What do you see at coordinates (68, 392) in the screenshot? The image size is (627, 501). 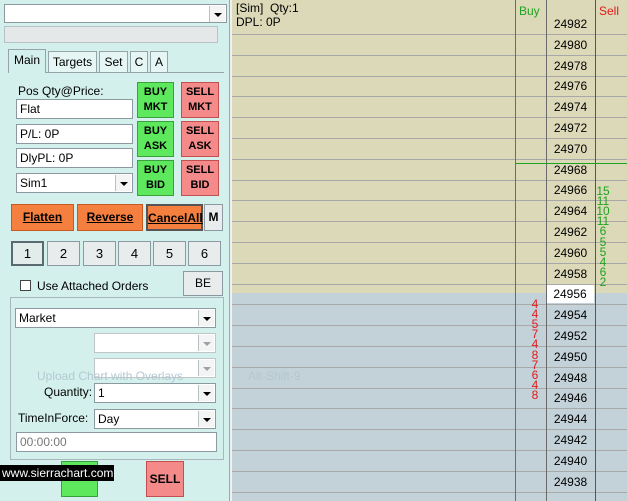 I see `quantity-label: Quantity:` at bounding box center [68, 392].